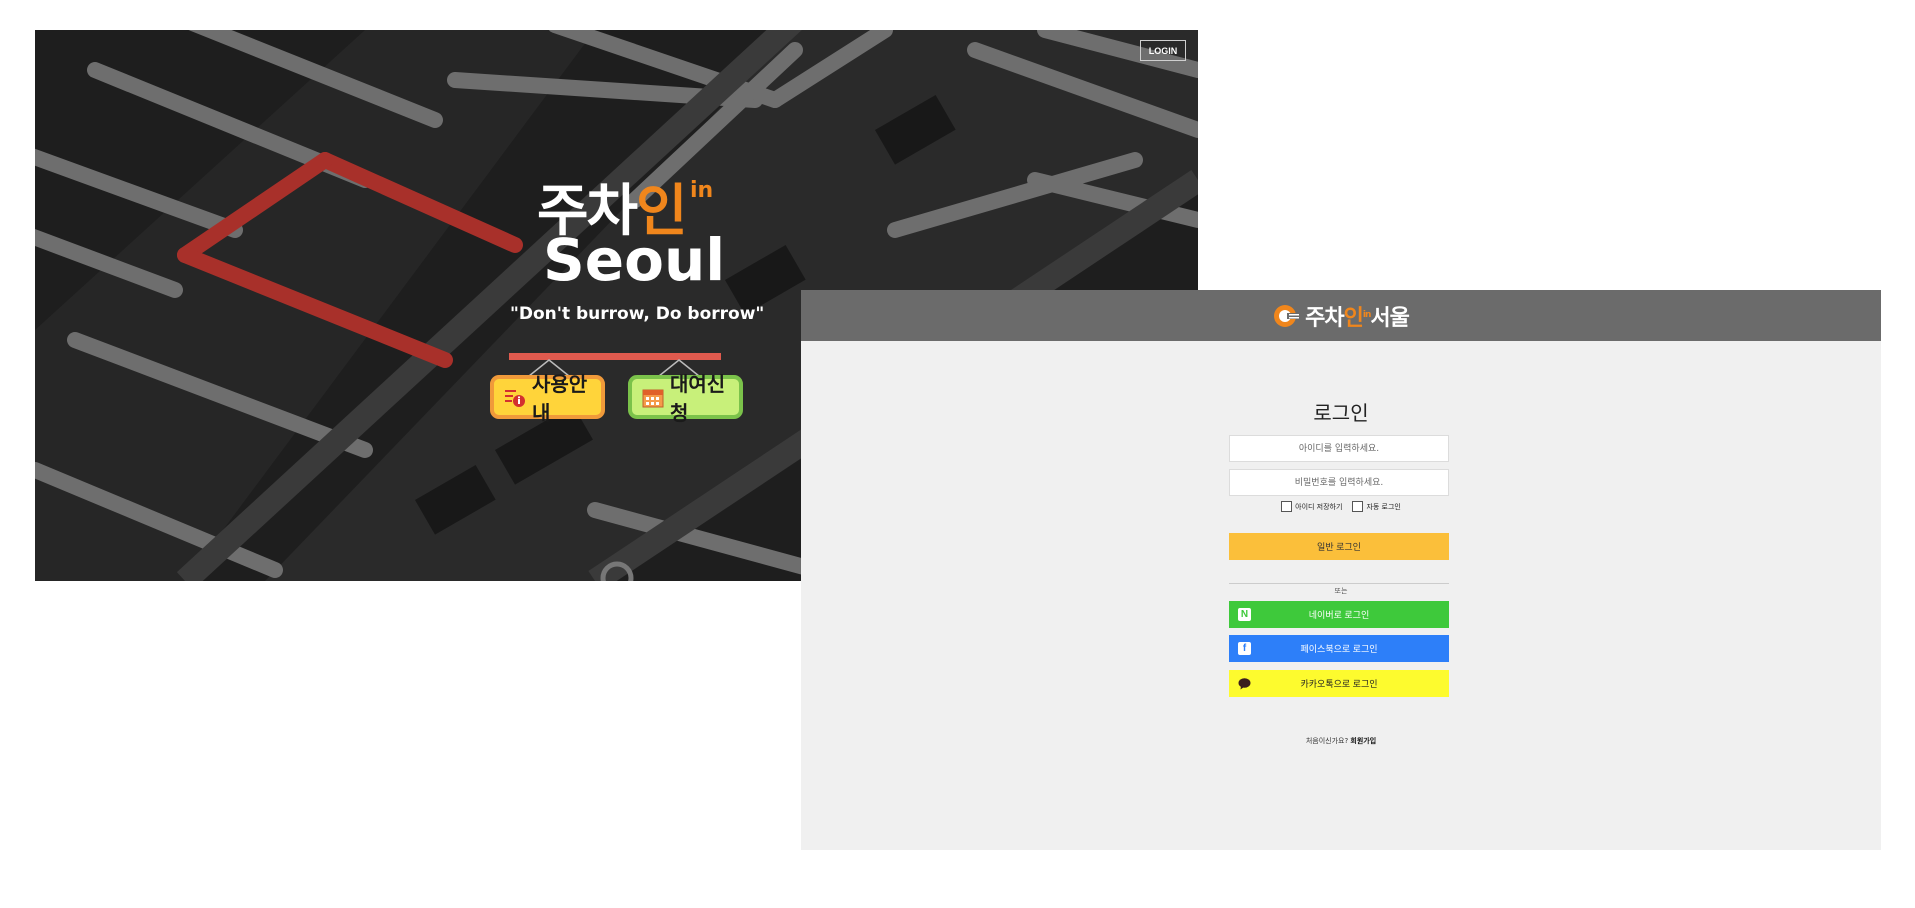 This screenshot has height=908, width=1915. I want to click on usage-guide-label: 사용안내, so click(560, 398).